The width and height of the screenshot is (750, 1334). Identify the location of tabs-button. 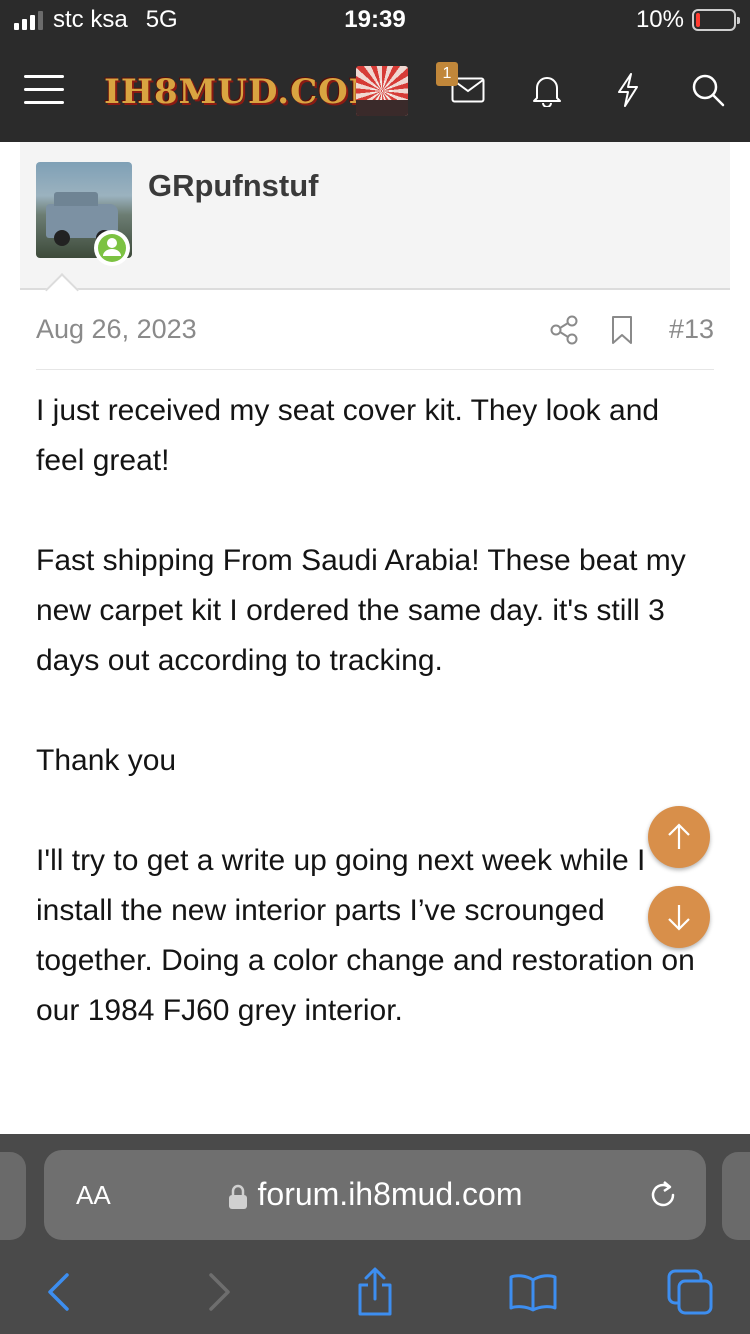
(690, 1292).